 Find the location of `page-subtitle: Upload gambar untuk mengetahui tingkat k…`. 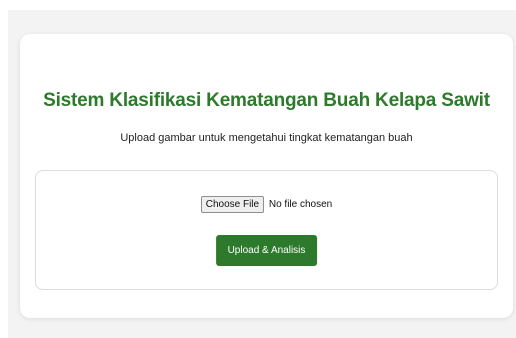

page-subtitle: Upload gambar untuk mengetahui tingkat k… is located at coordinates (266, 138).